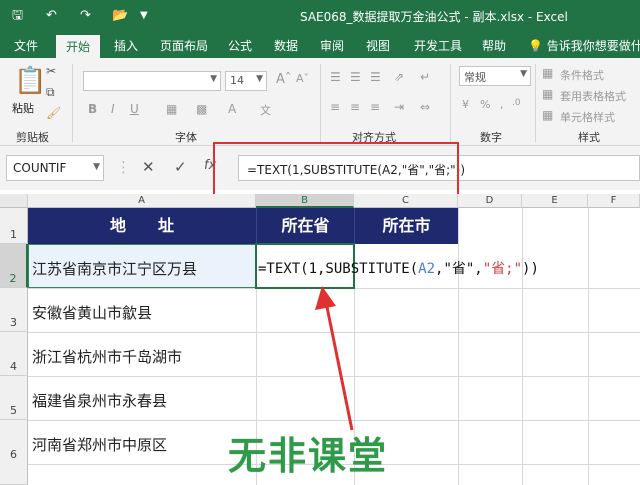 Image resolution: width=640 pixels, height=485 pixels. I want to click on watermark-logo: 无非课堂, so click(308, 456).